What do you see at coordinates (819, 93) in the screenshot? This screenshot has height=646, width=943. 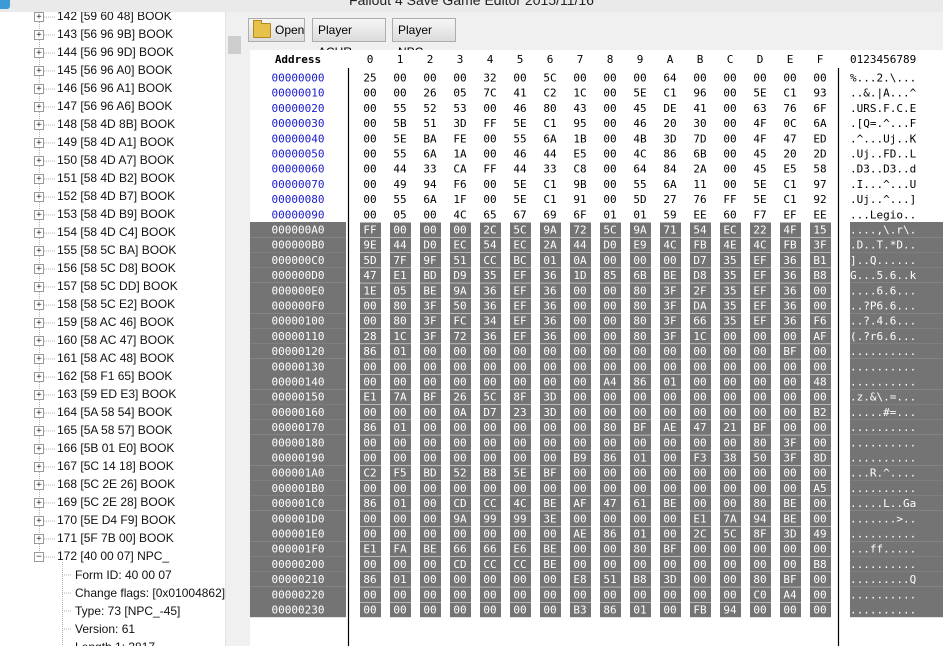 I see `byte-value: 93` at bounding box center [819, 93].